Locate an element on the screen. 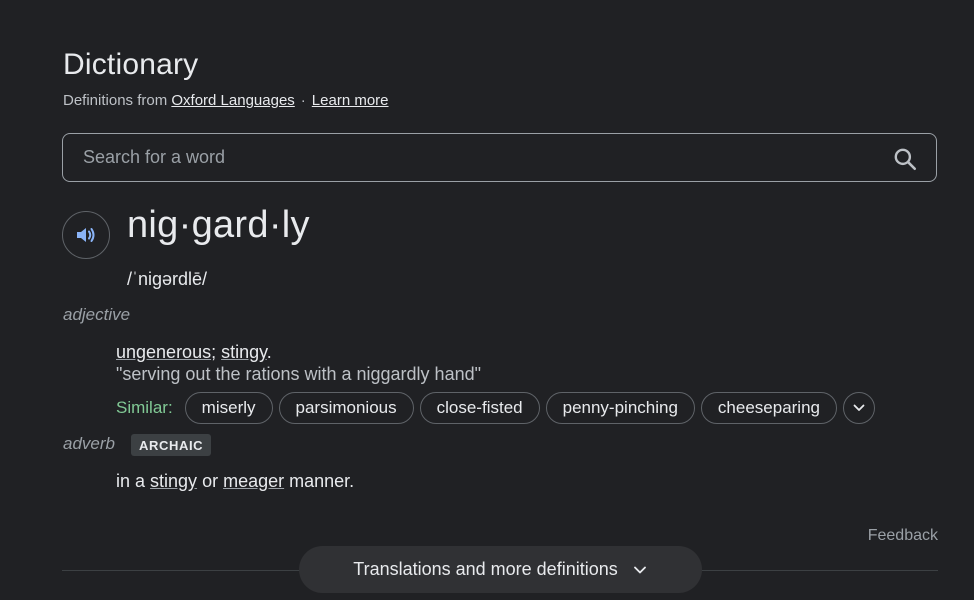 This screenshot has width=974, height=600. search-box is located at coordinates (499, 157).